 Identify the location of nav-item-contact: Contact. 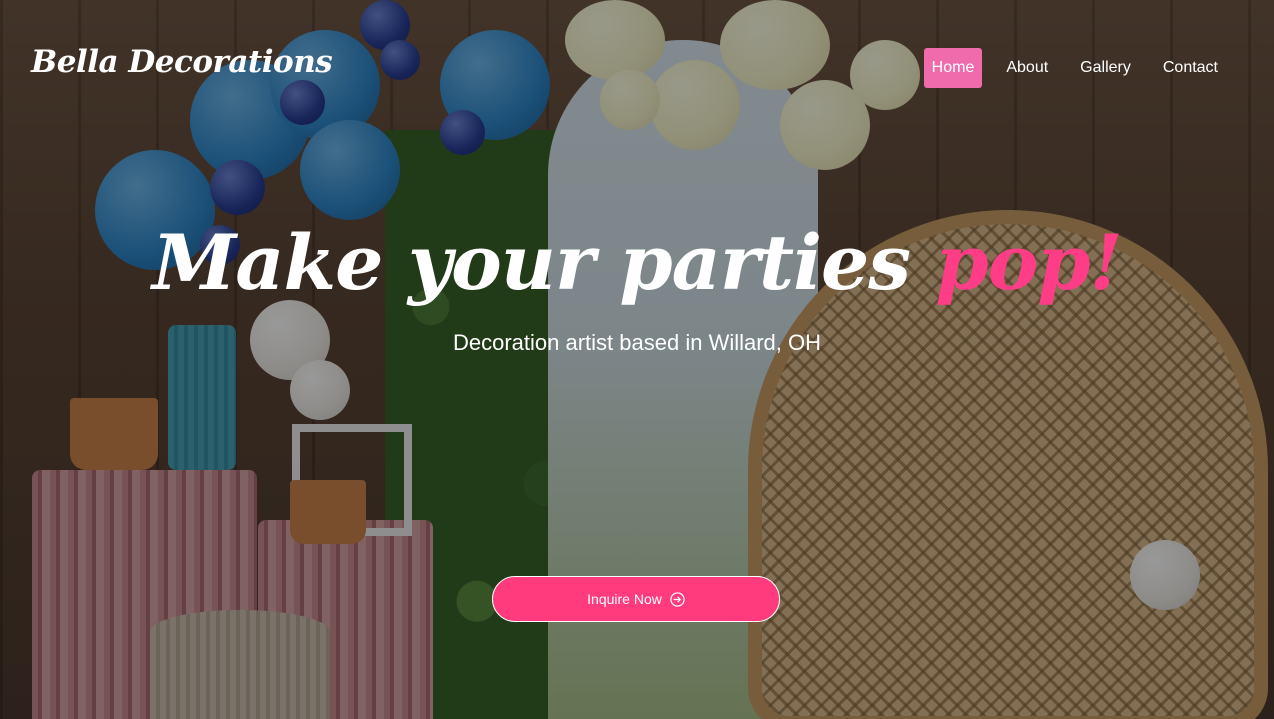
(1190, 68).